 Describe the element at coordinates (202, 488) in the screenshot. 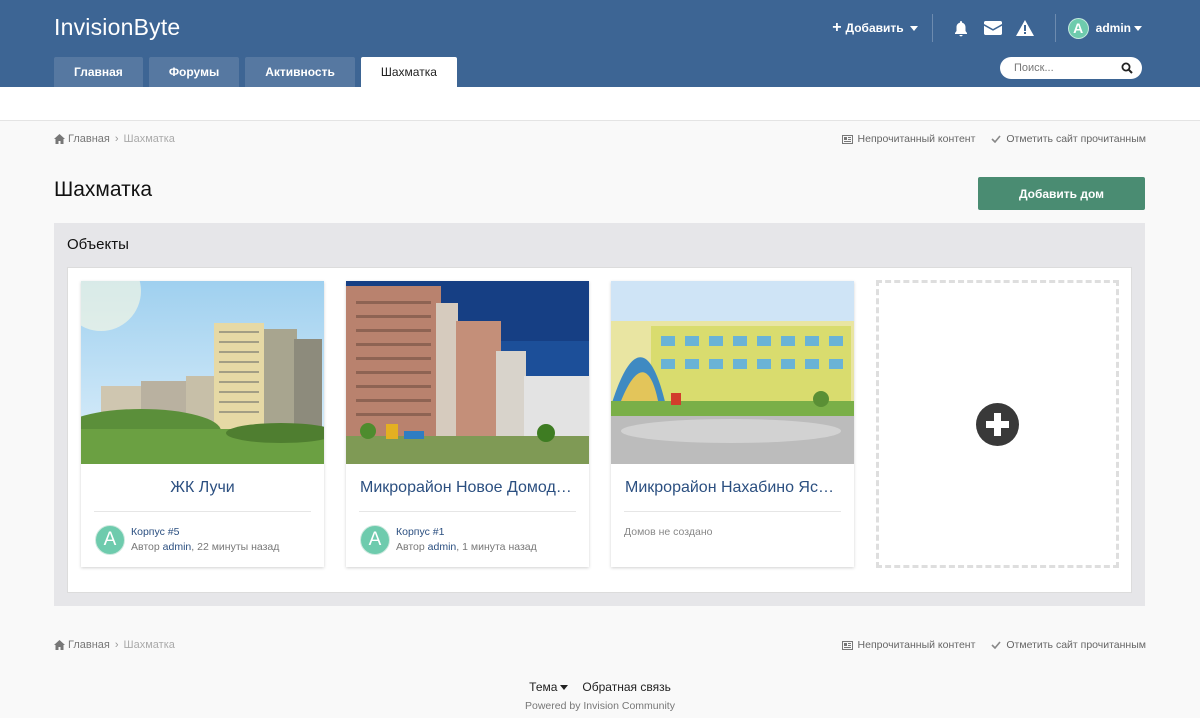

I see `object-title-link: ЖК Лучи` at that location.